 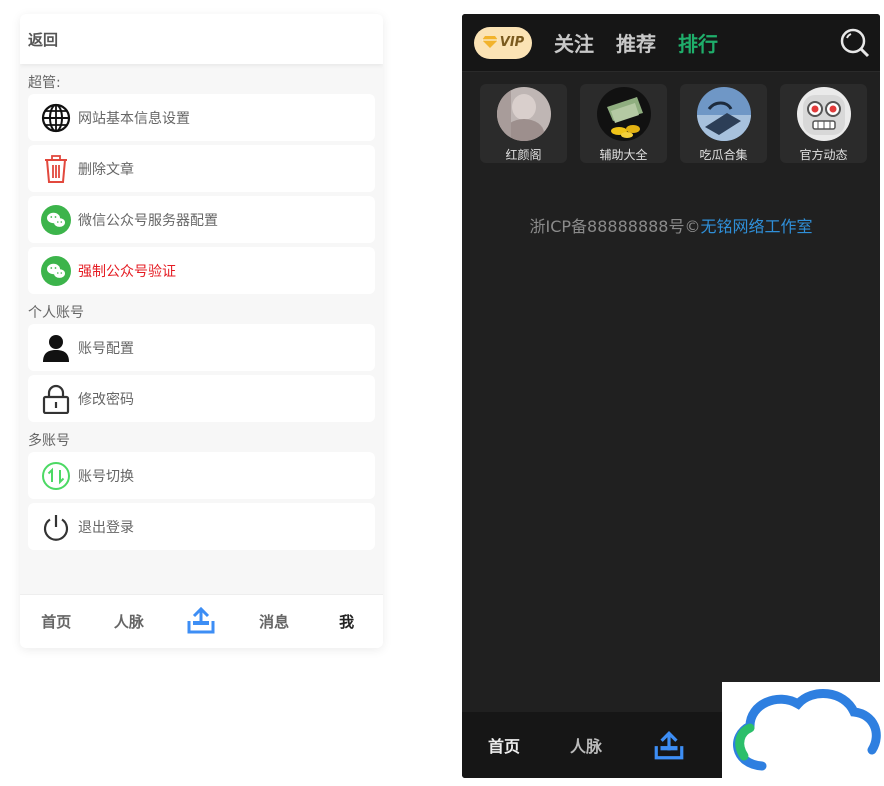 What do you see at coordinates (671, 117) in the screenshot?
I see `category-cards: 红颜阁 辅助大全 吃瓜合集 官方动态` at bounding box center [671, 117].